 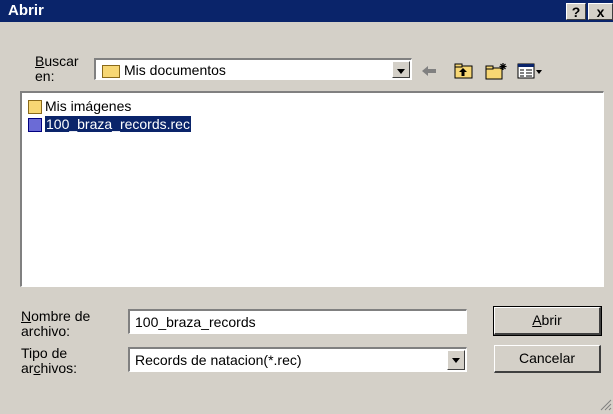 I want to click on list-item-selected: 100_braza_records.rec, so click(x=110, y=124).